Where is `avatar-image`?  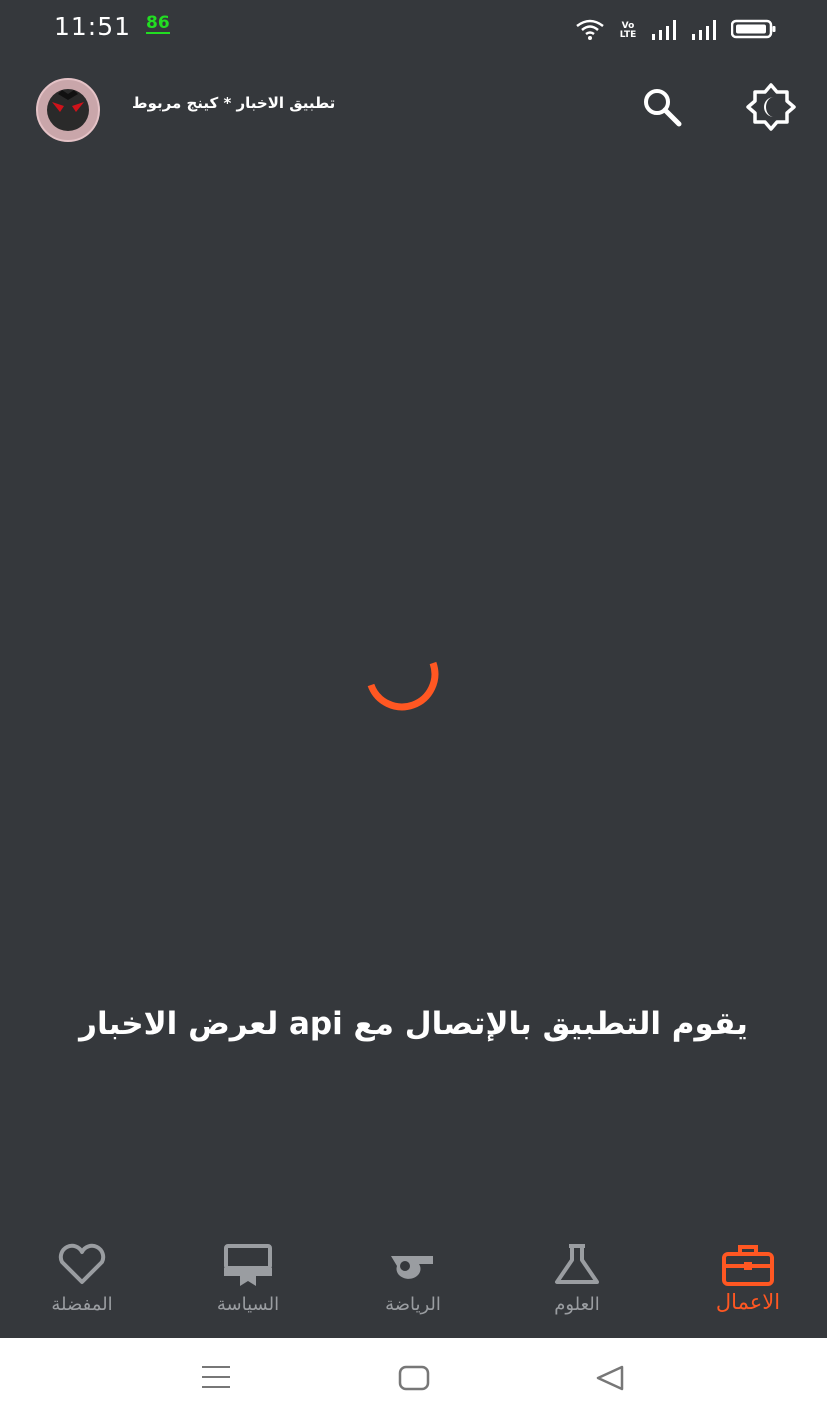 avatar-image is located at coordinates (68, 110).